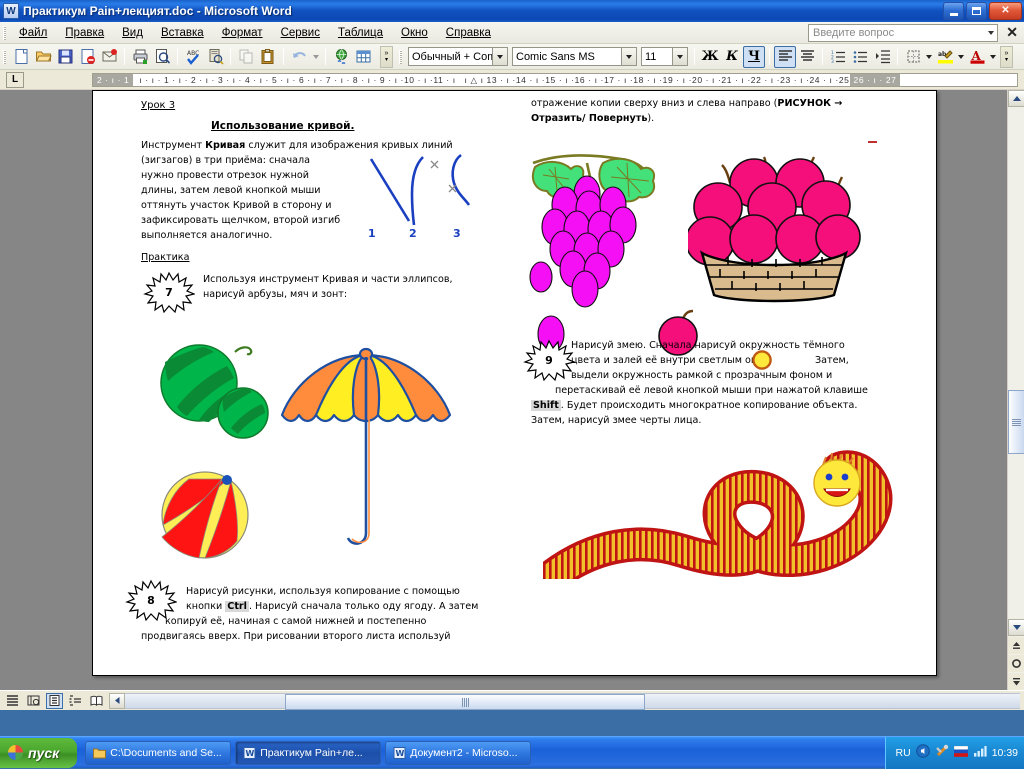 The image size is (1024, 769). What do you see at coordinates (1016, 98) in the screenshot?
I see `scroll-up-button` at bounding box center [1016, 98].